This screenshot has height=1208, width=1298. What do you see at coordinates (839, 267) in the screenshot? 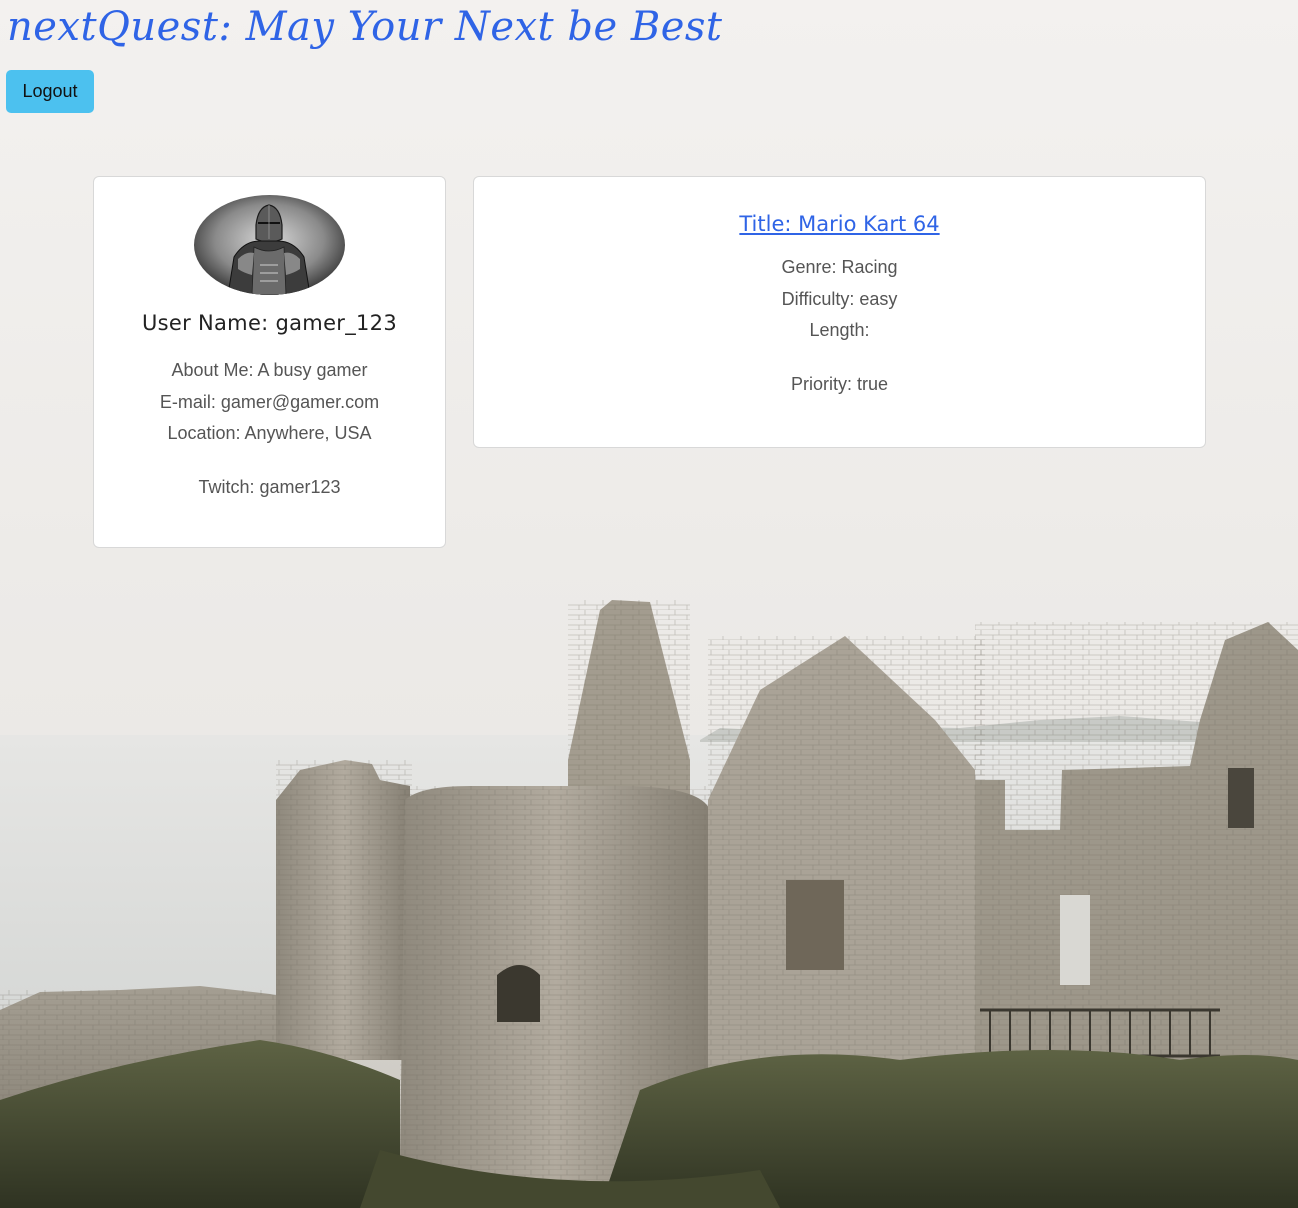
I see `genre-text: Genre: Racing` at bounding box center [839, 267].